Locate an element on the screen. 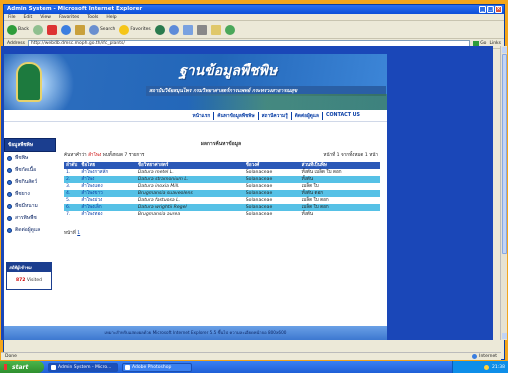 This screenshot has height=373, width=508. row-toxic-part: ทั้งต้น เมล็ด ใบ ดอก is located at coordinates (339, 172).